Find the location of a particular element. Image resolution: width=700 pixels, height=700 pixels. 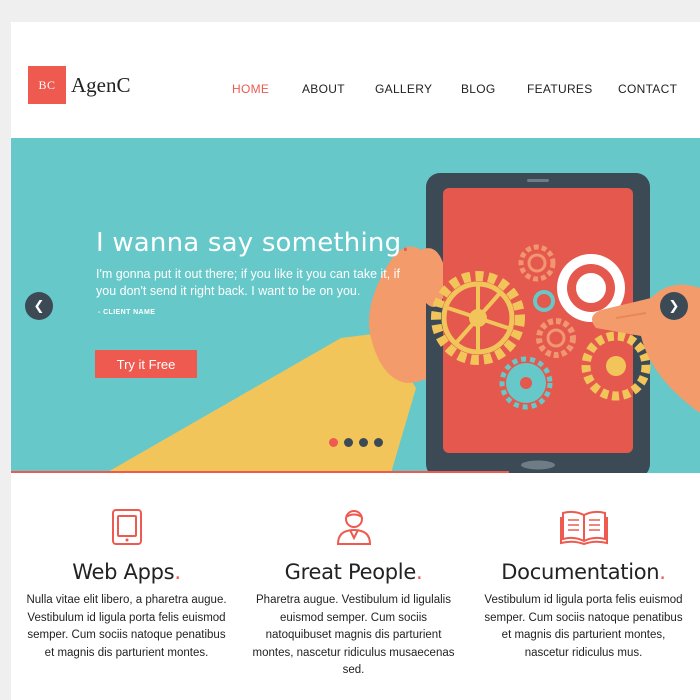

feature-title: Web Apps. is located at coordinates (126, 572).